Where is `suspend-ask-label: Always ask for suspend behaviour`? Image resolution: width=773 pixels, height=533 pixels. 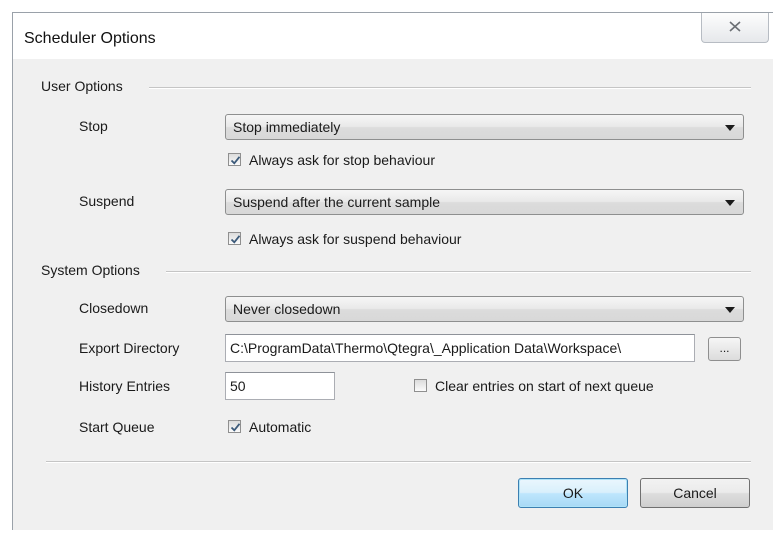
suspend-ask-label: Always ask for suspend behaviour is located at coordinates (355, 239).